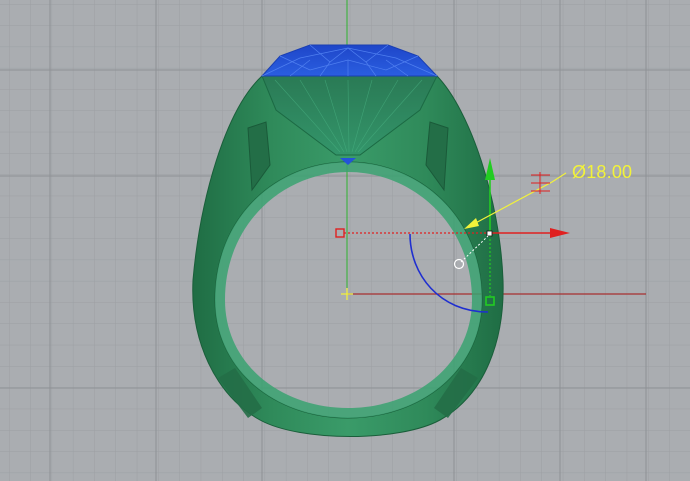  I want to click on dimension-symbol-icon, so click(540, 183).